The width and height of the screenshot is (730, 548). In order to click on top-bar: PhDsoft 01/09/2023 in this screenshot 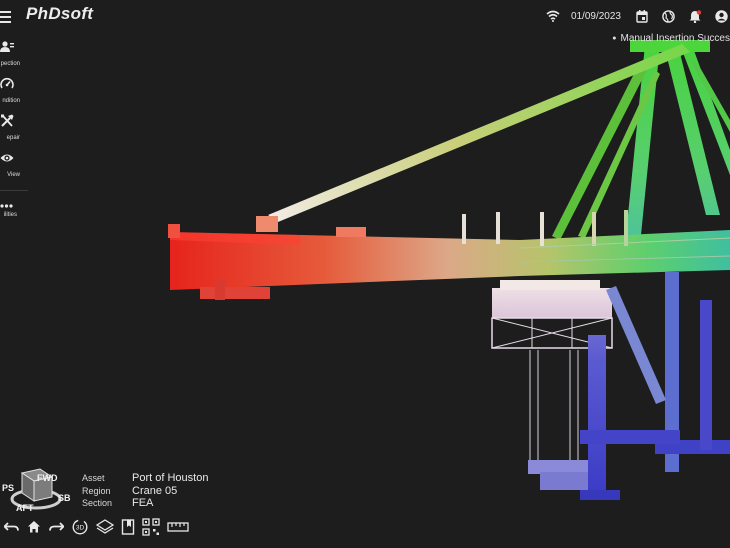, I will do `click(365, 16)`.